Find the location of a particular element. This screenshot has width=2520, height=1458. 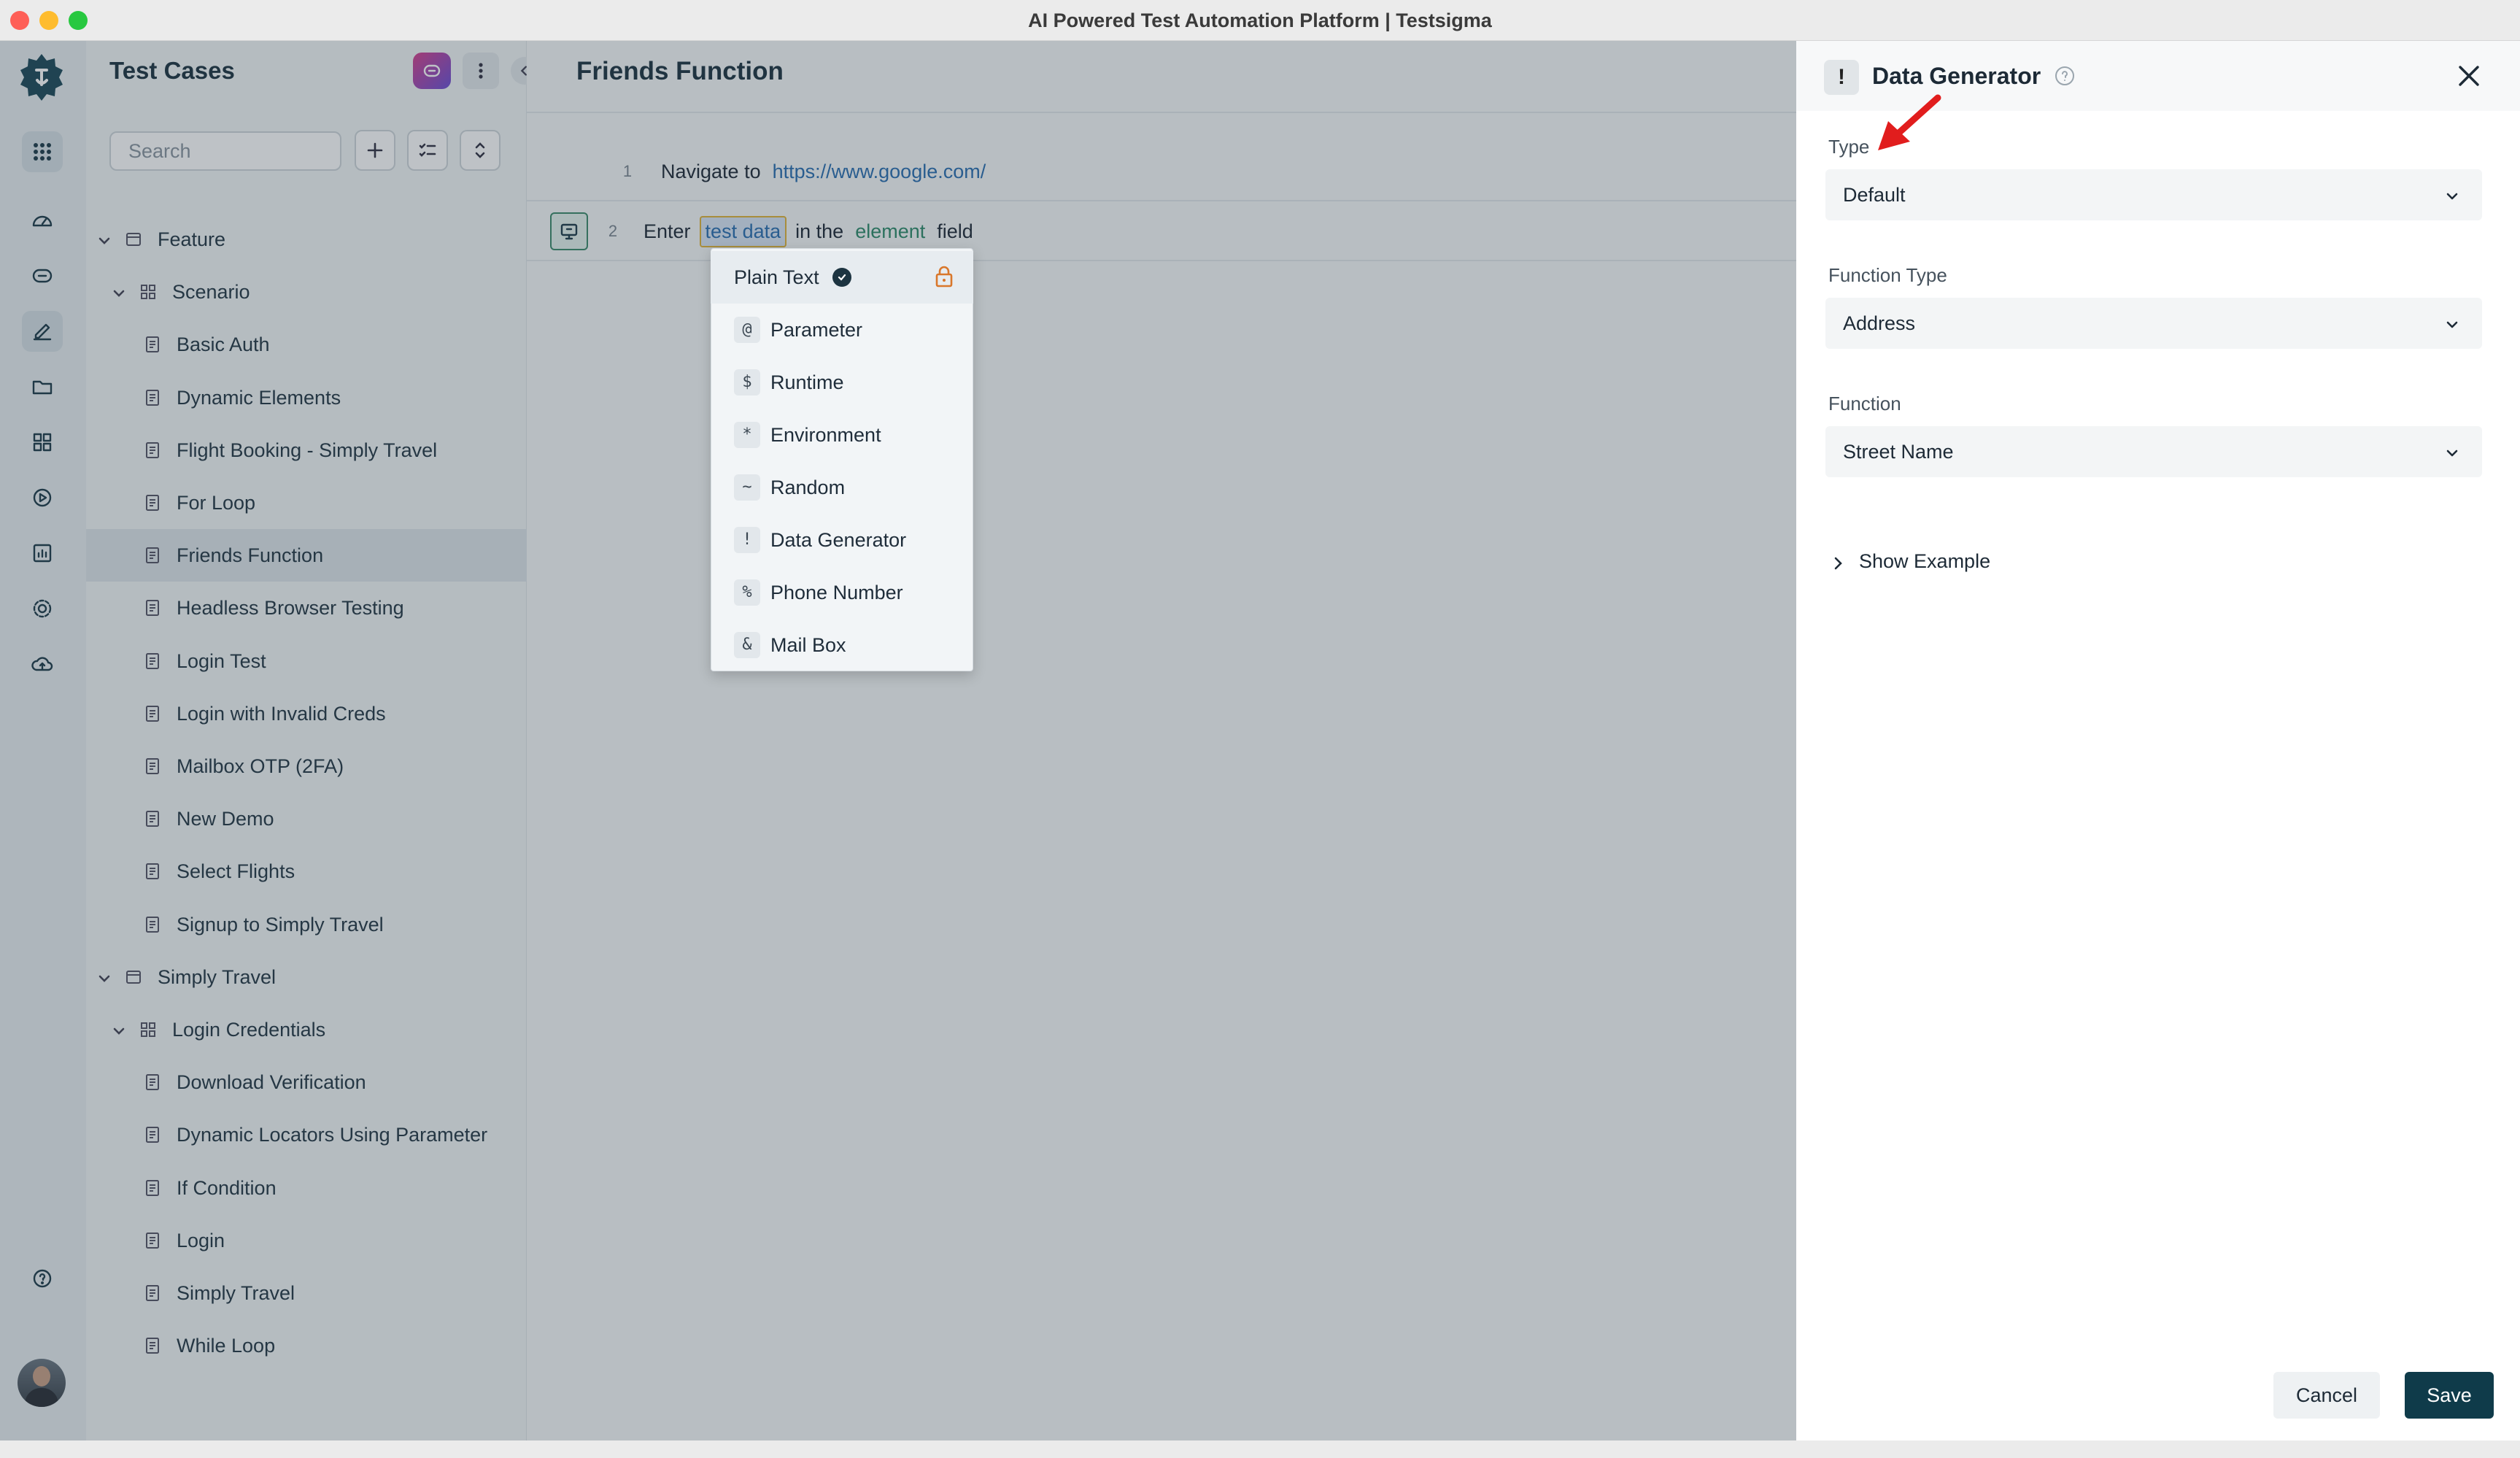

parameter-icon: @ is located at coordinates (747, 330).